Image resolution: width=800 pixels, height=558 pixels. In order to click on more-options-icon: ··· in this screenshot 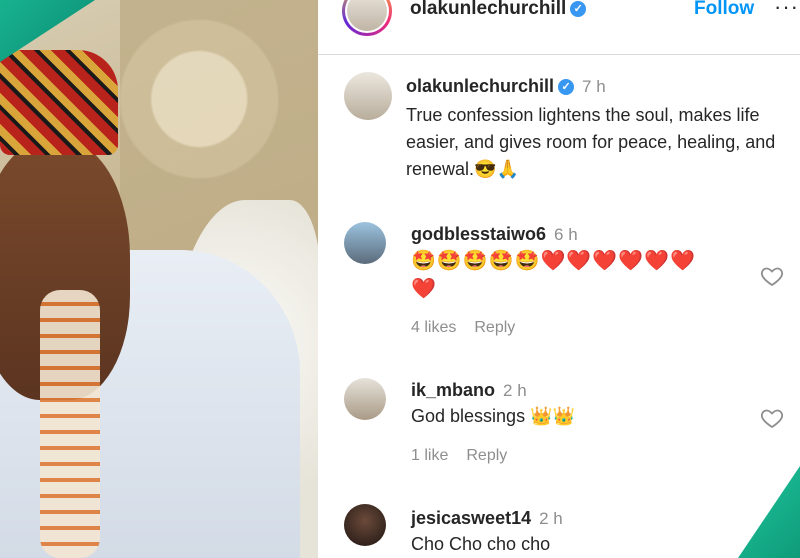, I will do `click(786, 10)`.